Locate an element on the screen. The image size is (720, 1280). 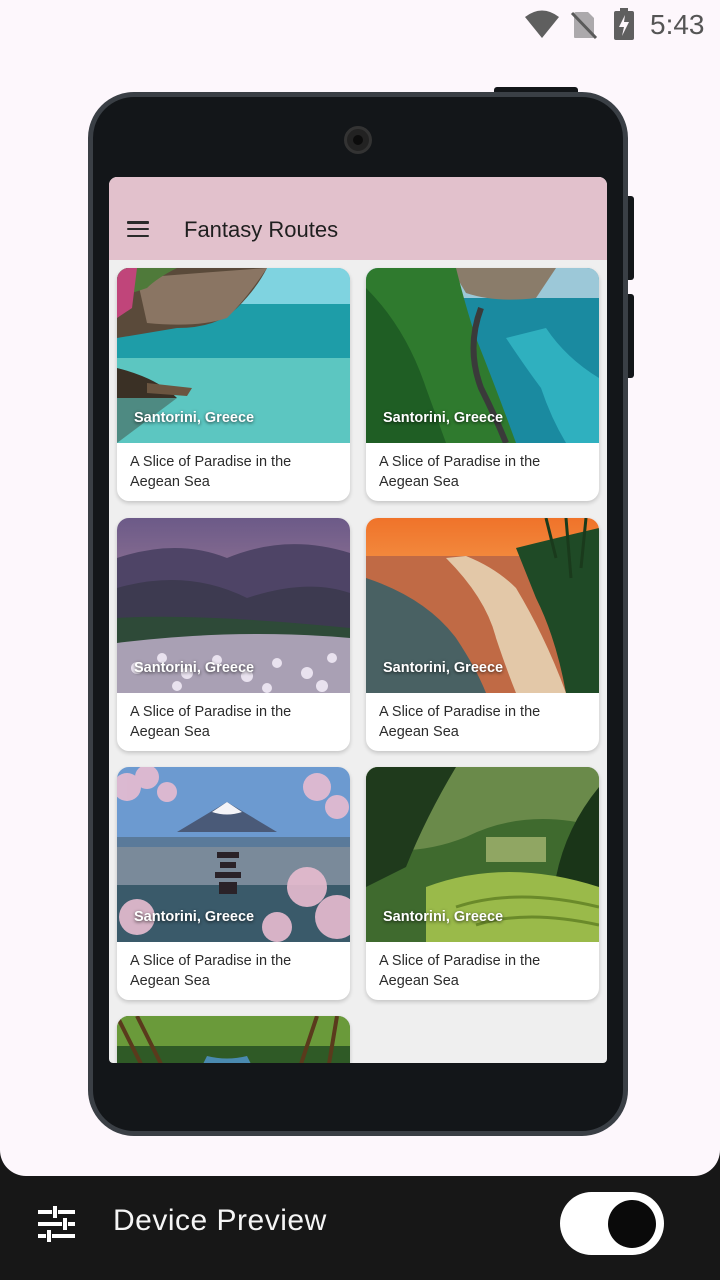
status-time: 5:43 is located at coordinates (677, 24).